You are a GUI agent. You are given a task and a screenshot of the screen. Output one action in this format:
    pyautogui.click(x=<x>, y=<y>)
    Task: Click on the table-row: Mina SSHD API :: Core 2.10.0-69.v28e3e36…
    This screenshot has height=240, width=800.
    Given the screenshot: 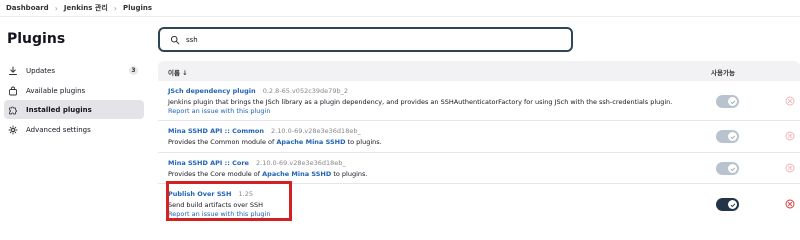 What is the action you would take?
    pyautogui.click(x=479, y=168)
    